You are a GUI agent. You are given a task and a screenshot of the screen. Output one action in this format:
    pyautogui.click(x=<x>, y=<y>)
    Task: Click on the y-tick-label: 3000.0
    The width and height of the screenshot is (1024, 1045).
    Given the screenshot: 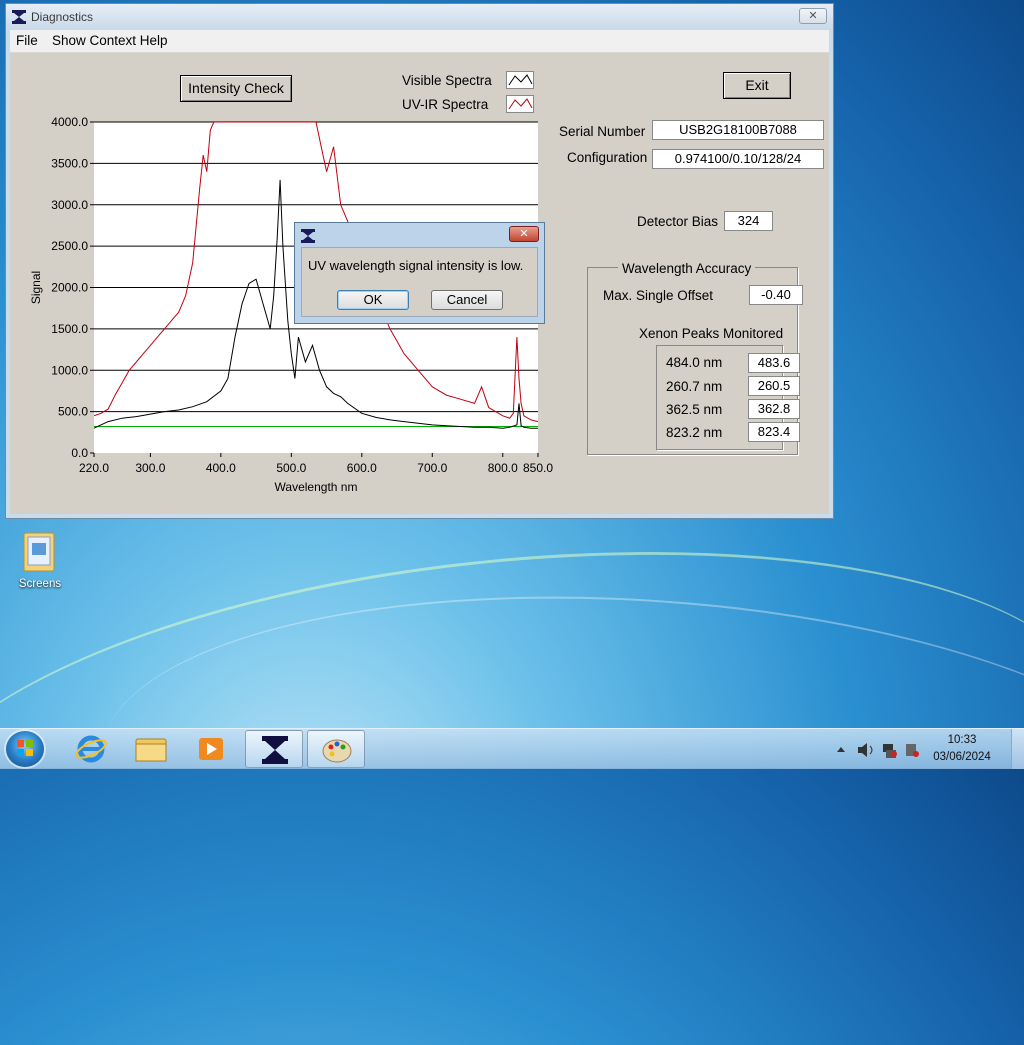 What is the action you would take?
    pyautogui.click(x=69, y=205)
    